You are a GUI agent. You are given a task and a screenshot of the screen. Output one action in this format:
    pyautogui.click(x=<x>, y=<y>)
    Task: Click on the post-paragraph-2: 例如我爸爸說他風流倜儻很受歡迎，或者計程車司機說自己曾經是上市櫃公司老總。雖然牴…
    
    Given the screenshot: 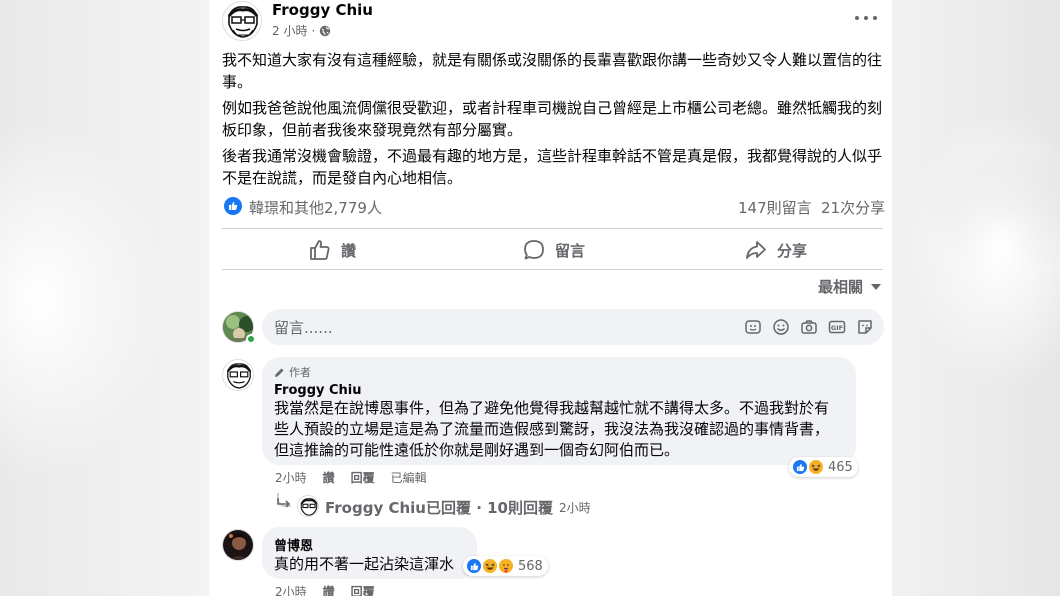 What is the action you would take?
    pyautogui.click(x=552, y=119)
    